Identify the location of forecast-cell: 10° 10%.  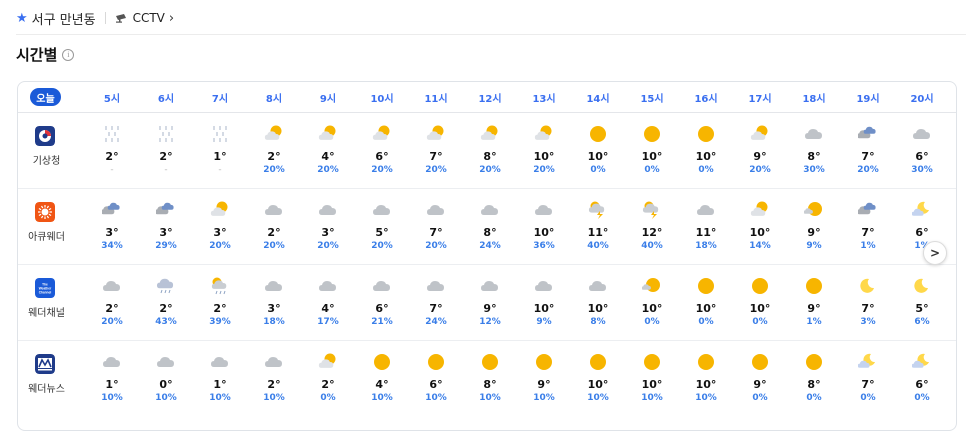
(598, 379).